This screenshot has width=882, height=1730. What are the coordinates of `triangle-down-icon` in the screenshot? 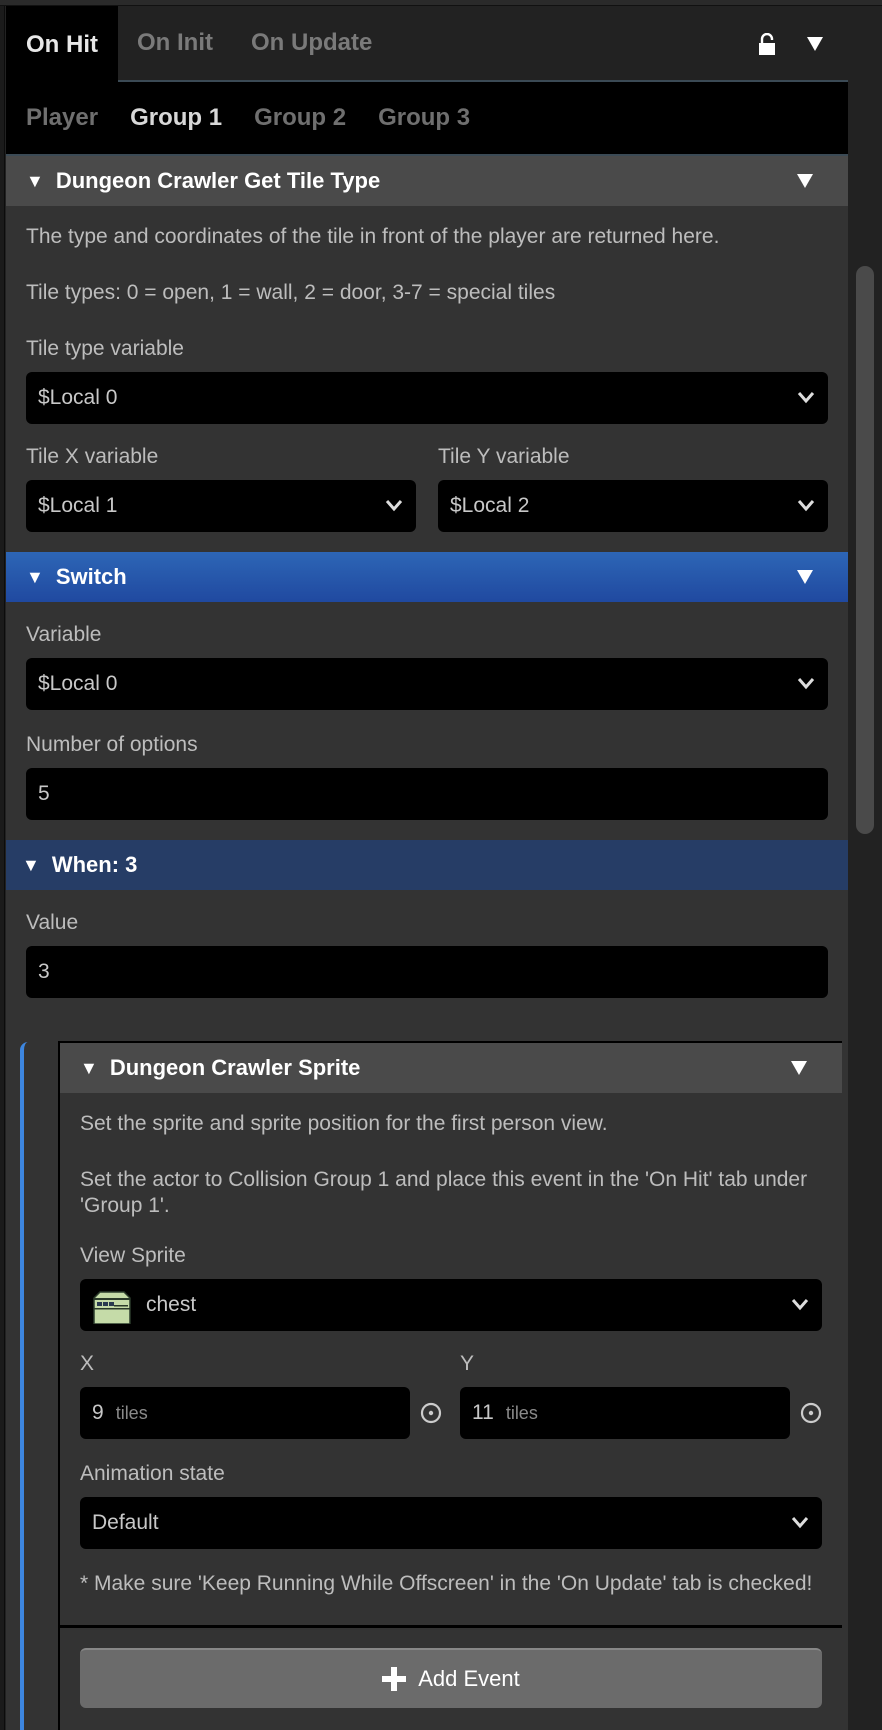 It's located at (815, 44).